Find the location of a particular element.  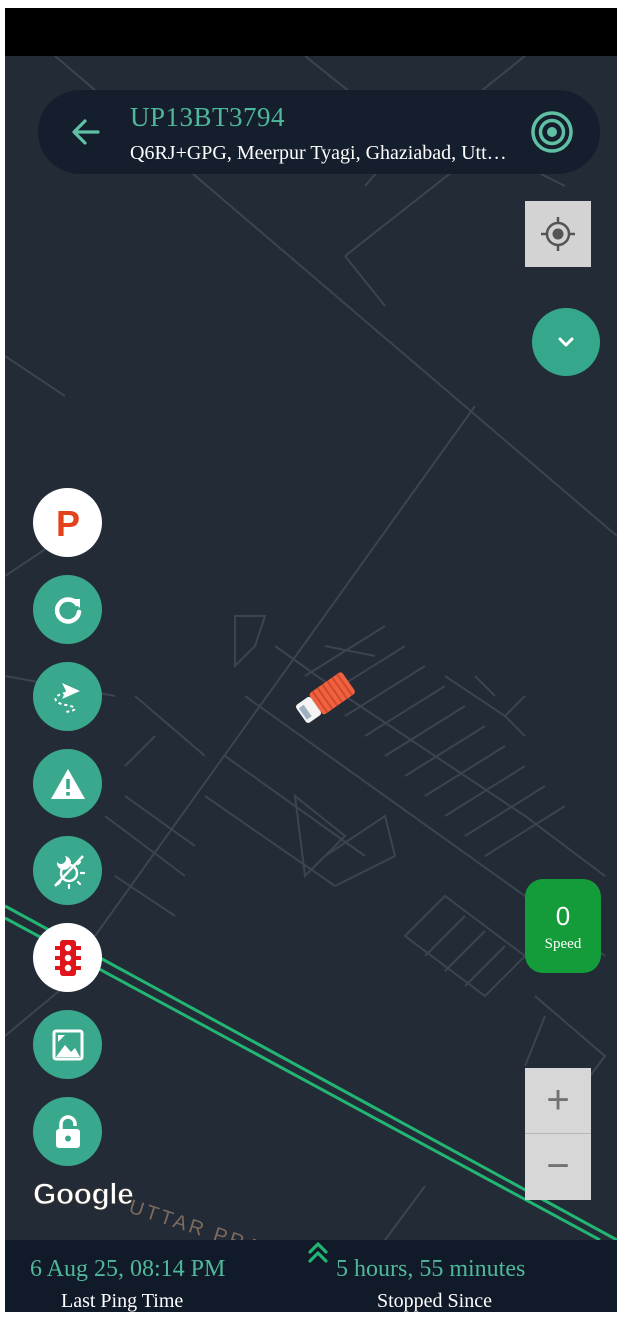

expand-panel-button is located at coordinates (566, 342).